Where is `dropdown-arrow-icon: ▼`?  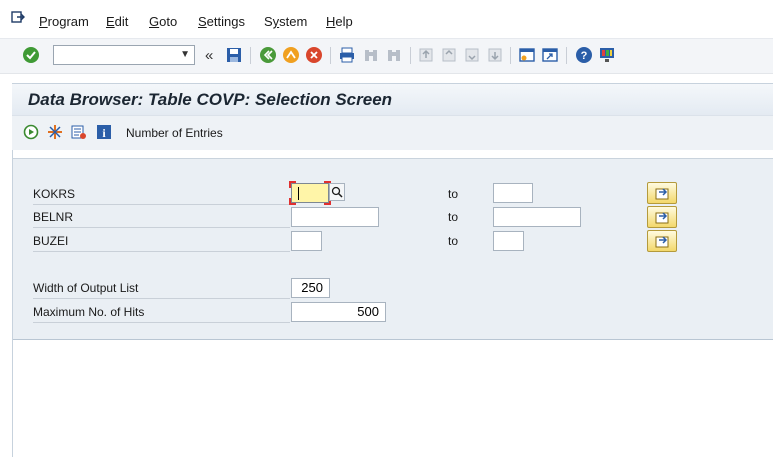
dropdown-arrow-icon: ▼ is located at coordinates (185, 54).